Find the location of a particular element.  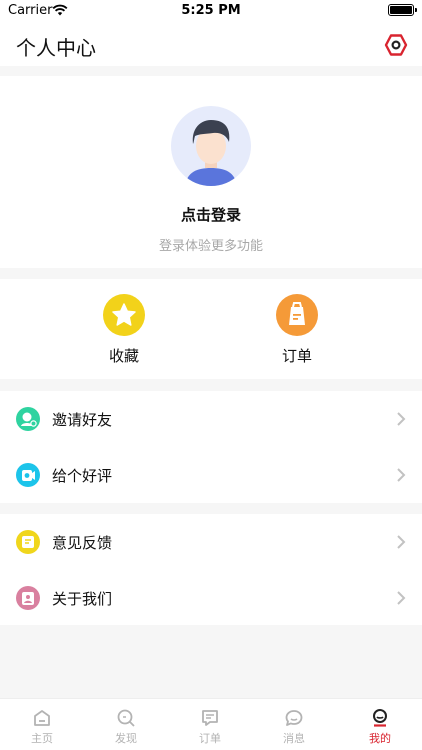

avatar-icon is located at coordinates (211, 146).